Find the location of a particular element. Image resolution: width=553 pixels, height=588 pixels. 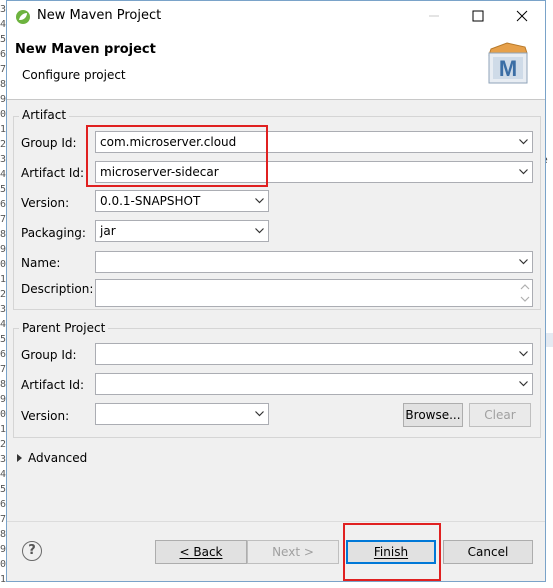

back-button: < Back is located at coordinates (201, 552).